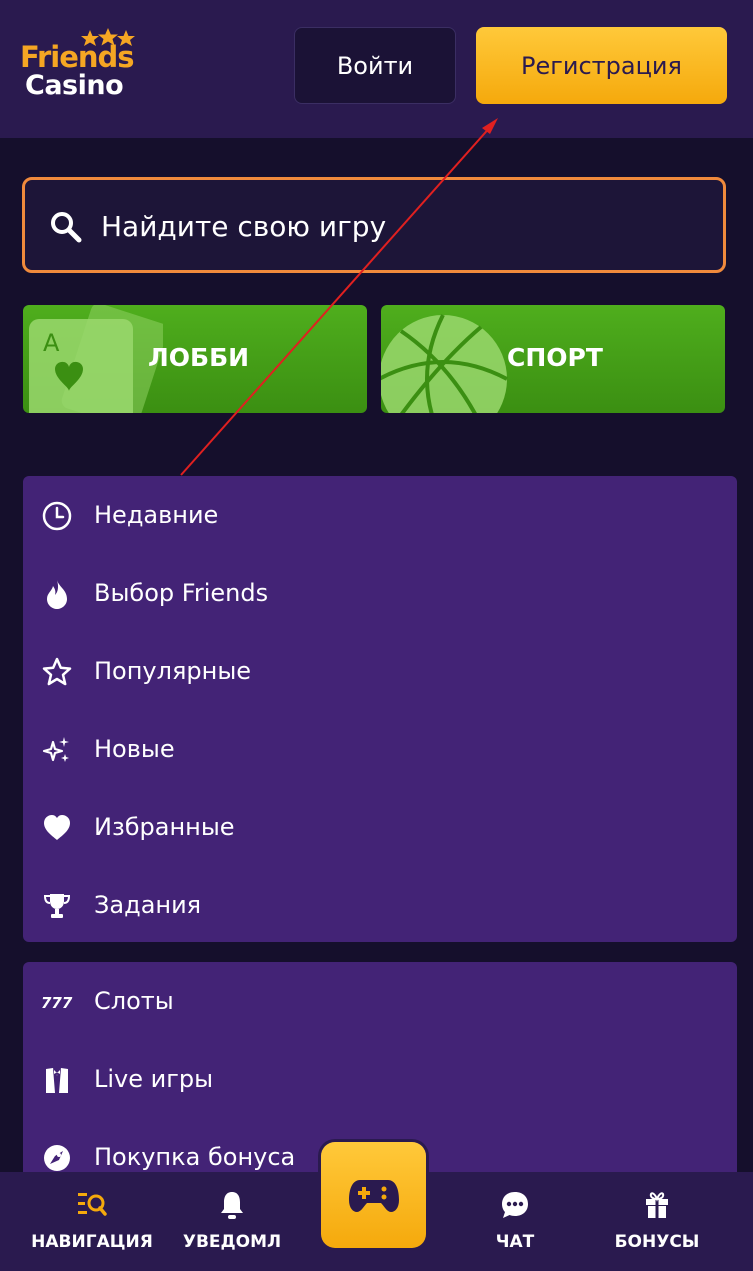  Describe the element at coordinates (380, 515) in the screenshot. I see `menu-item-recent: Недавние` at that location.